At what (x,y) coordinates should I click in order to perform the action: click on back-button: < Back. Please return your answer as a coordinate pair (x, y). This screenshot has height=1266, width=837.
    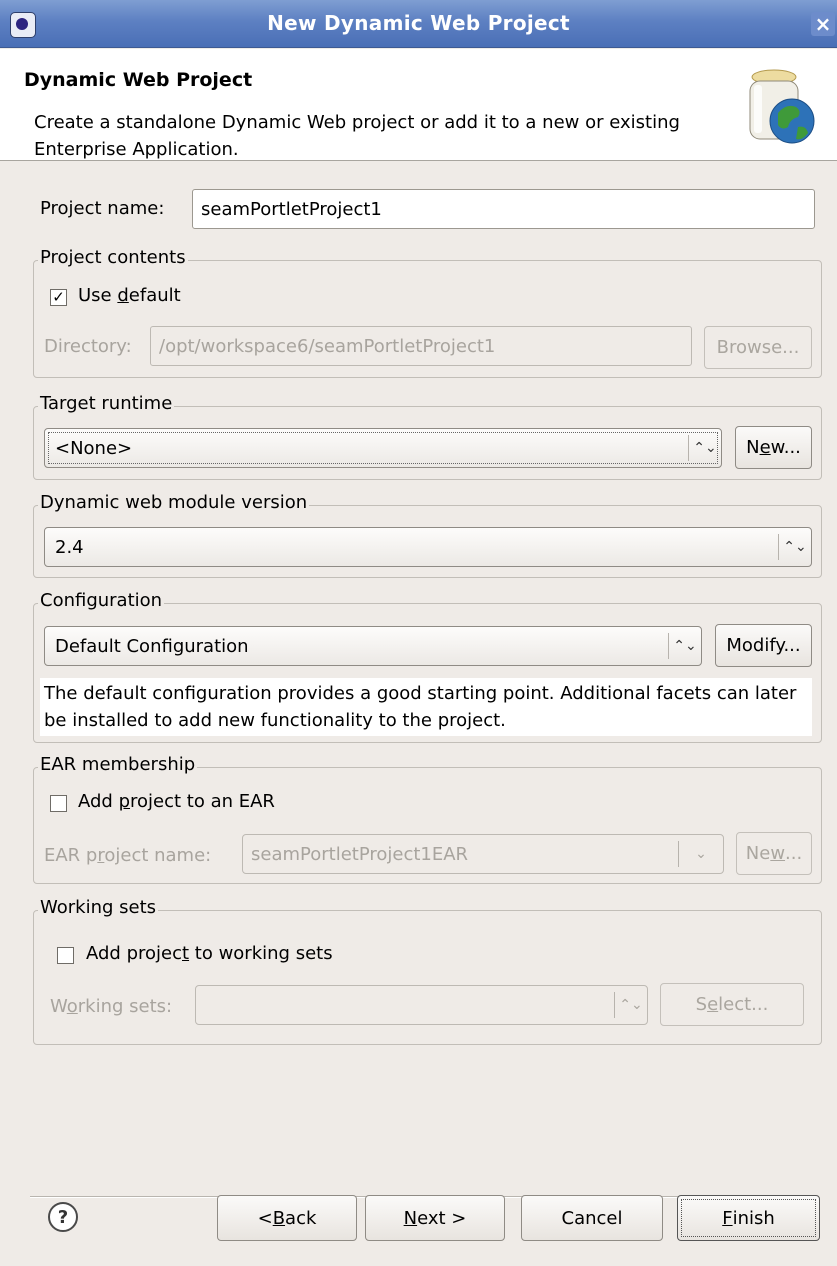
    Looking at the image, I should click on (287, 1218).